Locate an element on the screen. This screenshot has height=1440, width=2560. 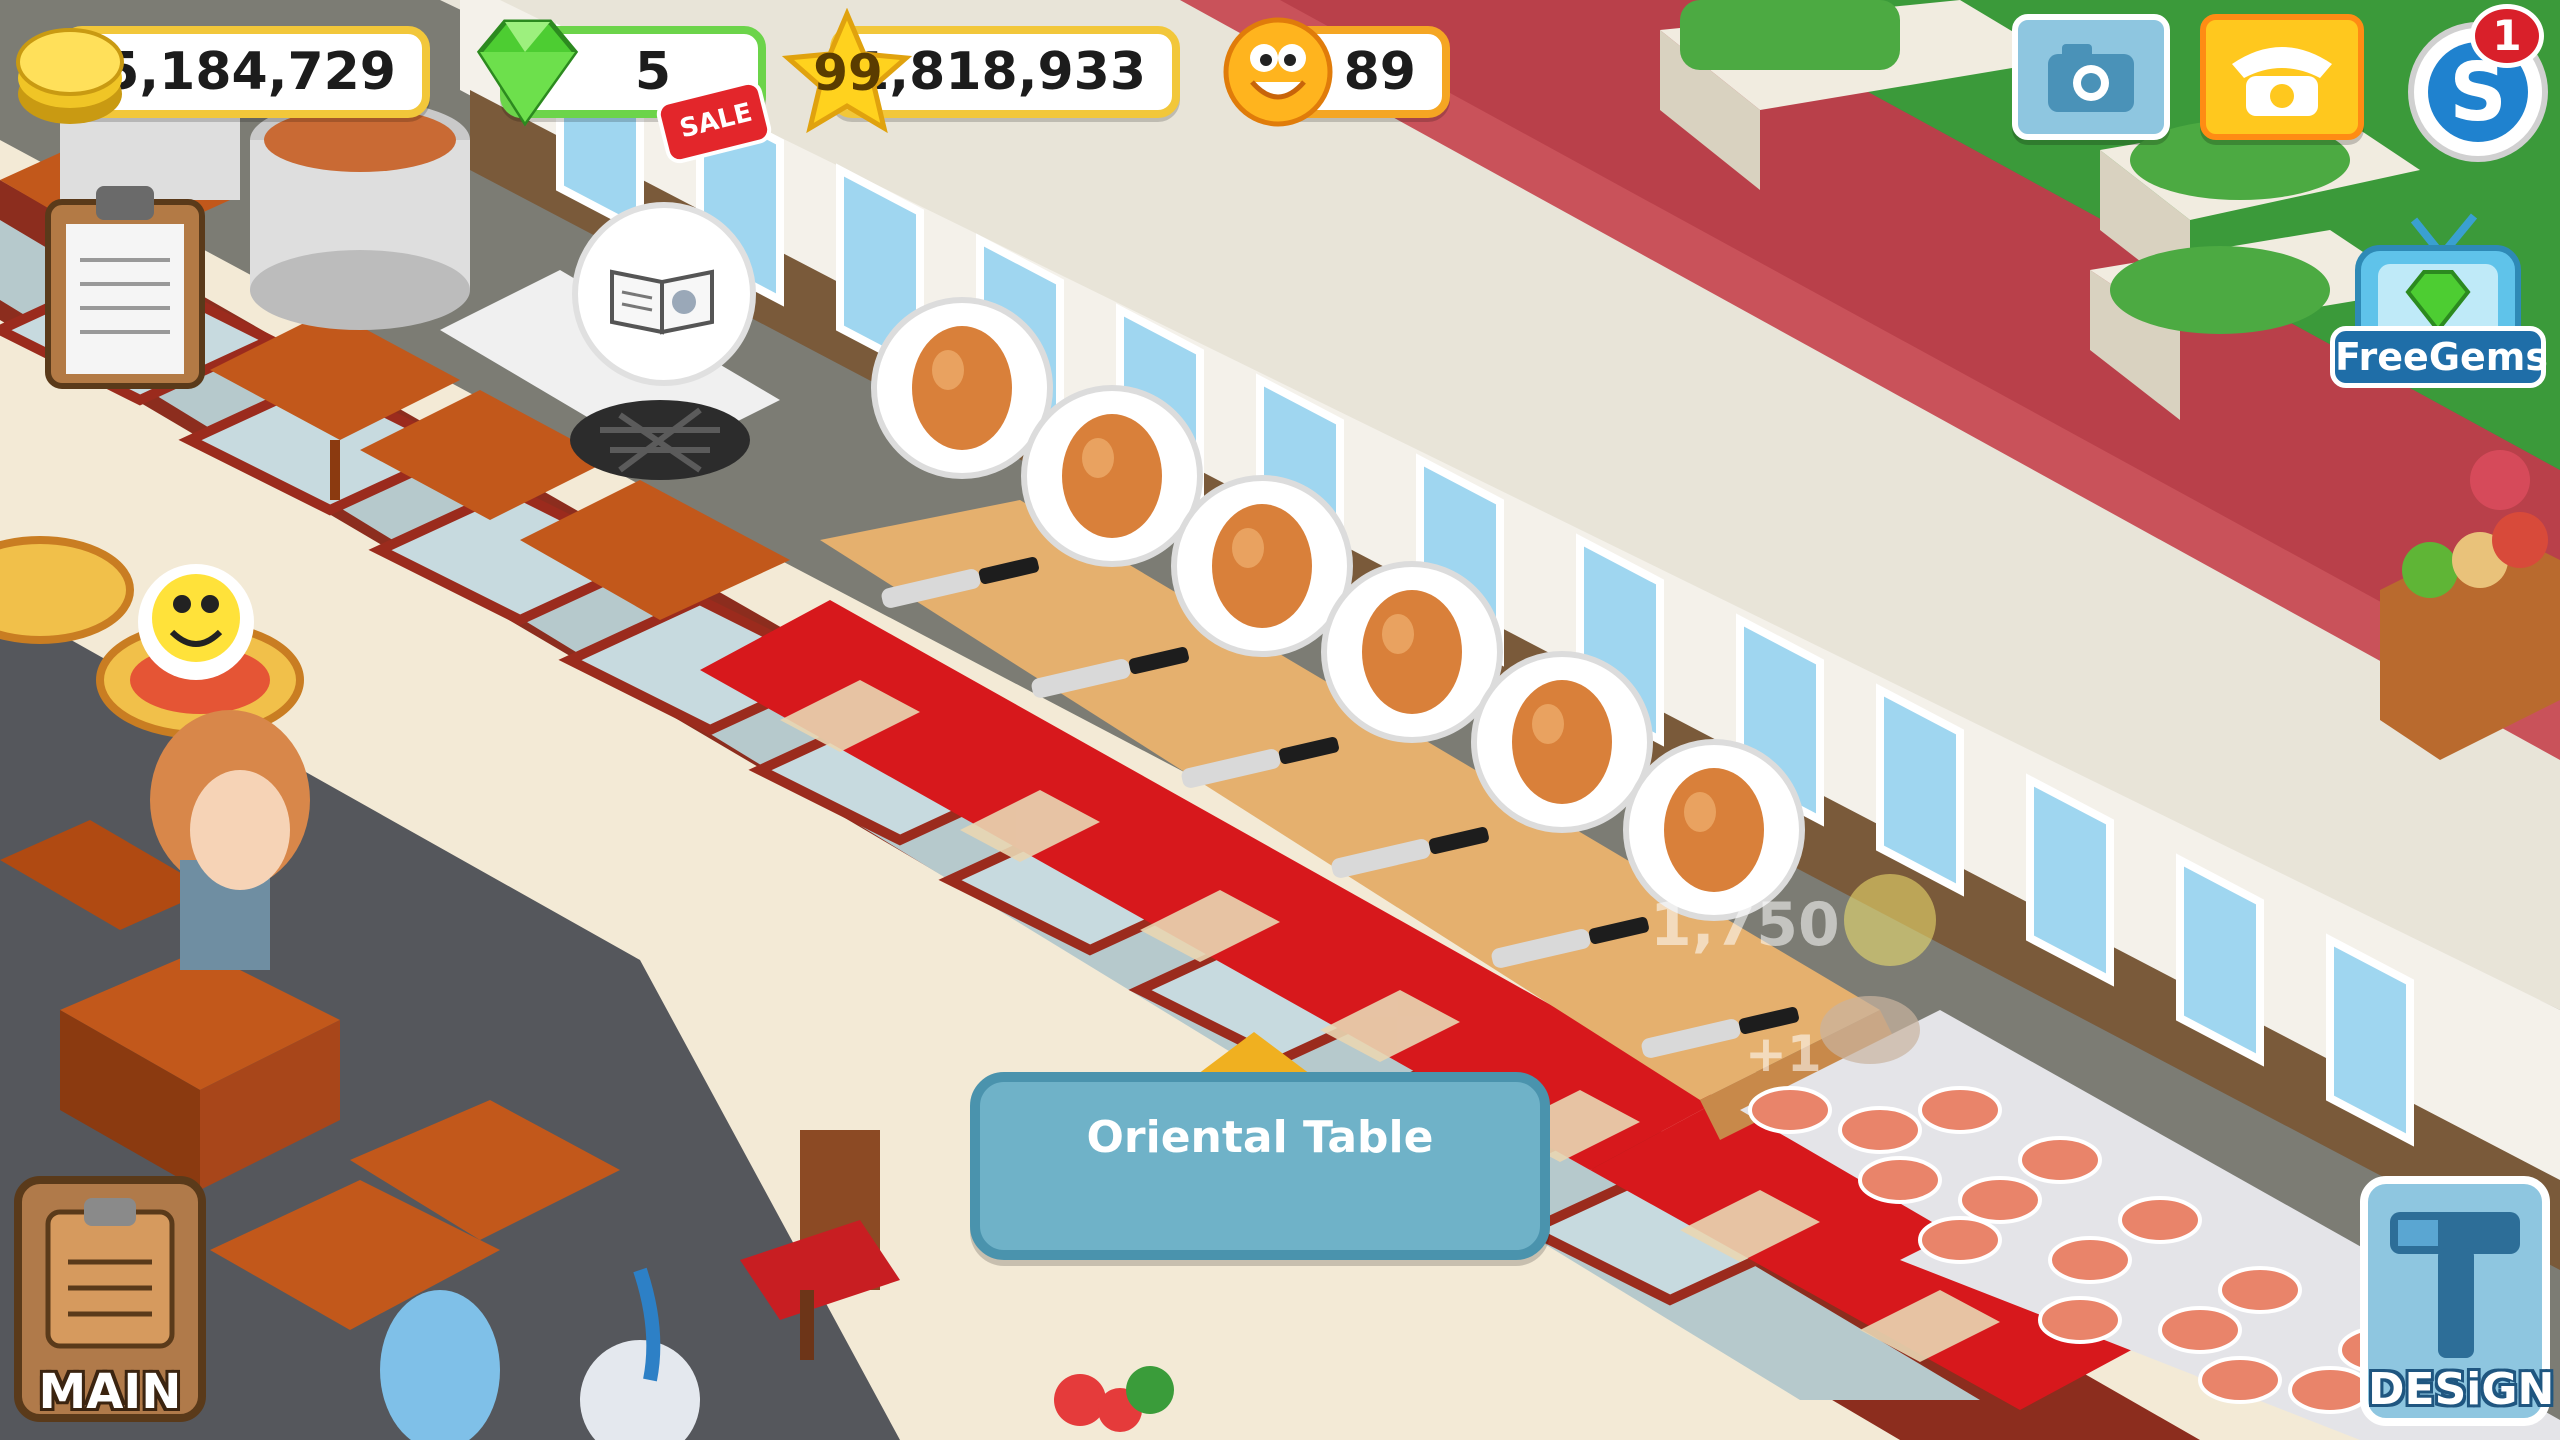
orders-button is located at coordinates (125, 285).